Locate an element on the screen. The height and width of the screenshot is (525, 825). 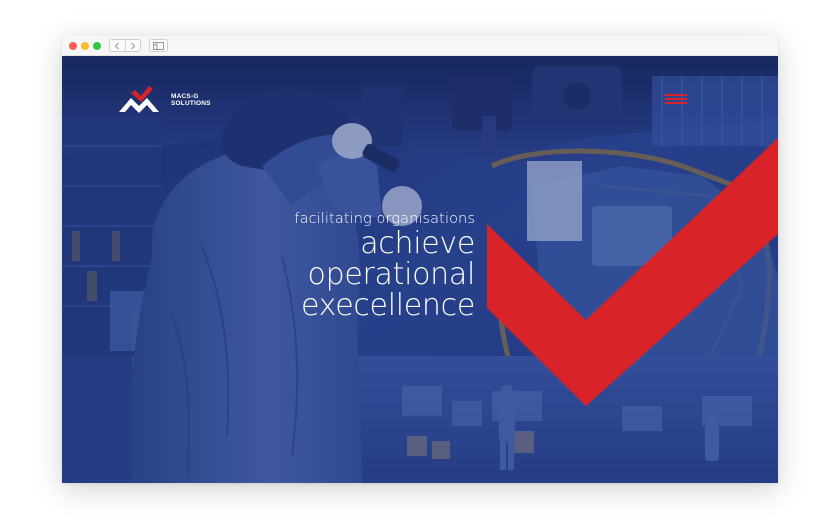
logo-line-1: MACS-G is located at coordinates (185, 96).